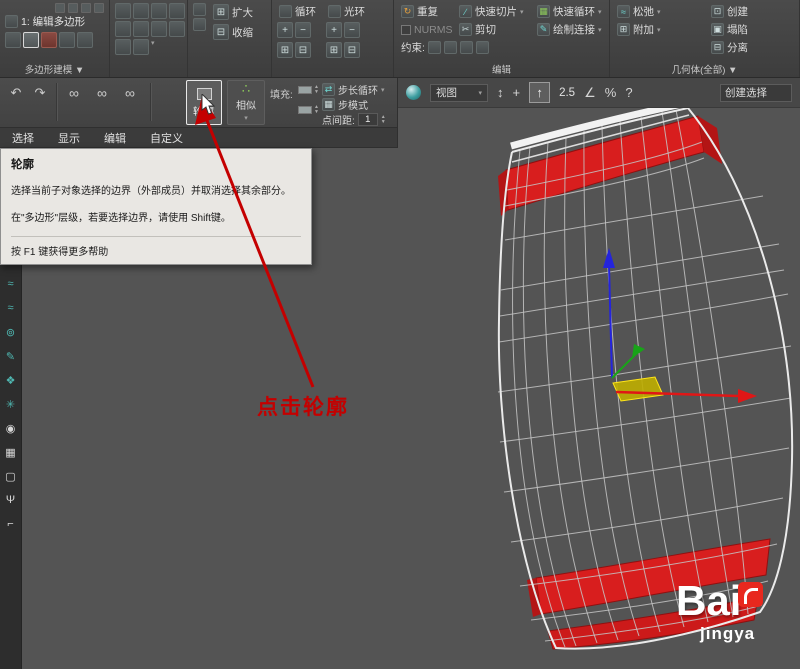 Image resolution: width=800 pixels, height=669 pixels. What do you see at coordinates (11, 476) in the screenshot?
I see `box-icon: ▢` at bounding box center [11, 476].